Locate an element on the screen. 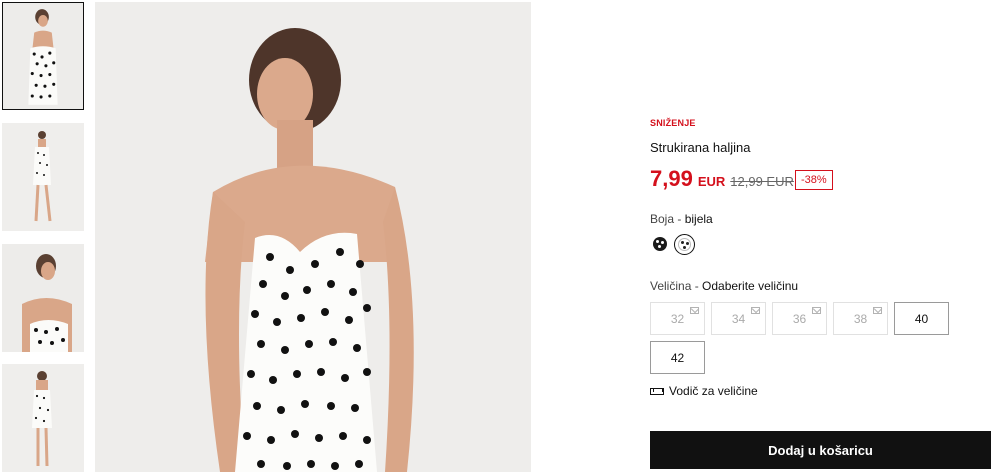 This screenshot has width=1000, height=472. size-option-label: 40 is located at coordinates (921, 318).